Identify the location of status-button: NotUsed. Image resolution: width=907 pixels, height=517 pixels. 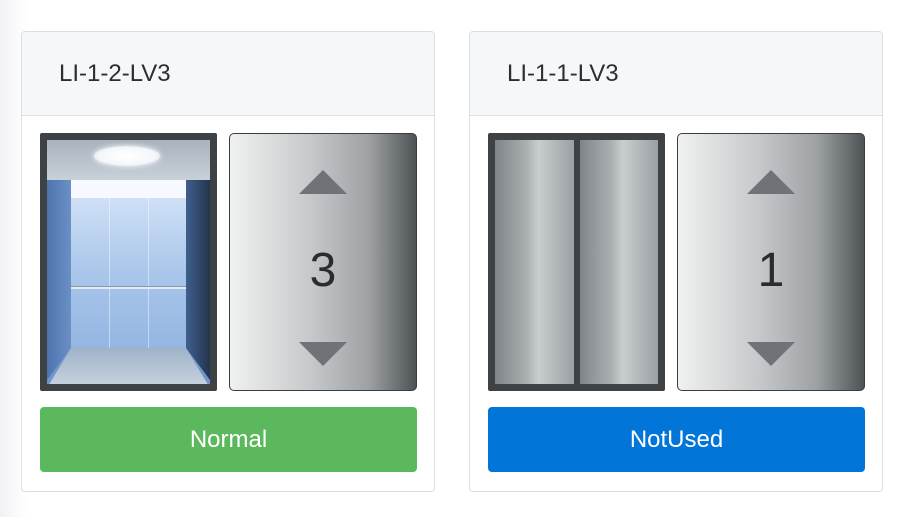
(676, 439).